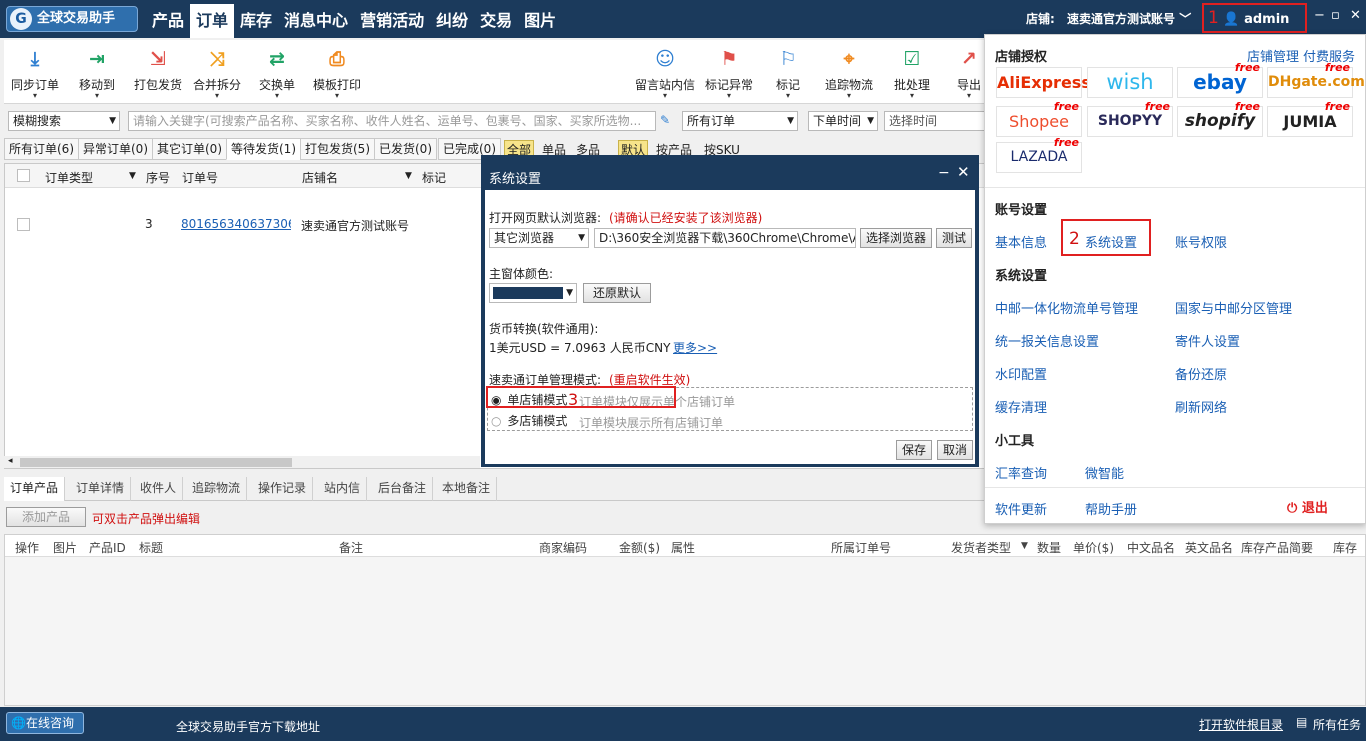  What do you see at coordinates (168, 19) in the screenshot?
I see `nav-products: 产品` at bounding box center [168, 19].